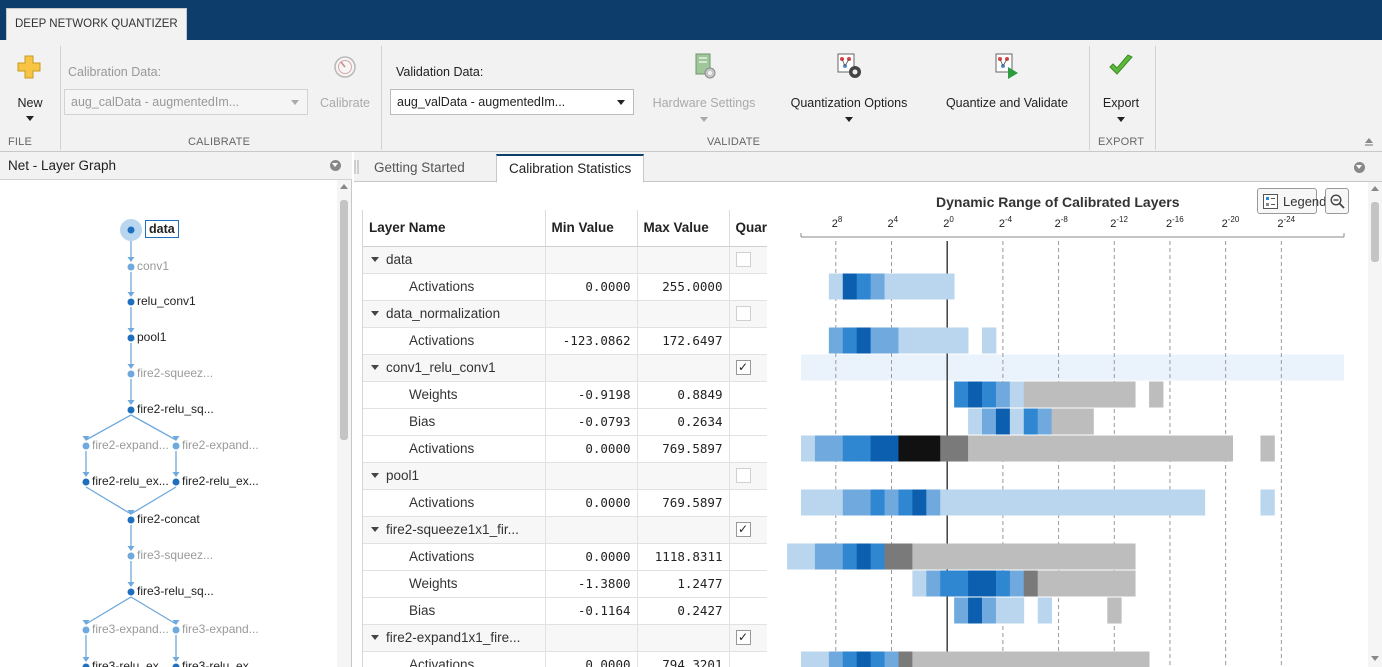 The height and width of the screenshot is (667, 1382). Describe the element at coordinates (1007, 86) in the screenshot. I see `quantize-and-validate-button: Quantize and Validate` at that location.